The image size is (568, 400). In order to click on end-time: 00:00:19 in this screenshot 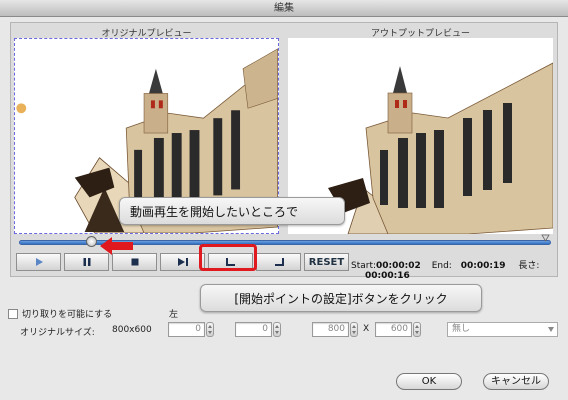, I will do `click(483, 266)`.